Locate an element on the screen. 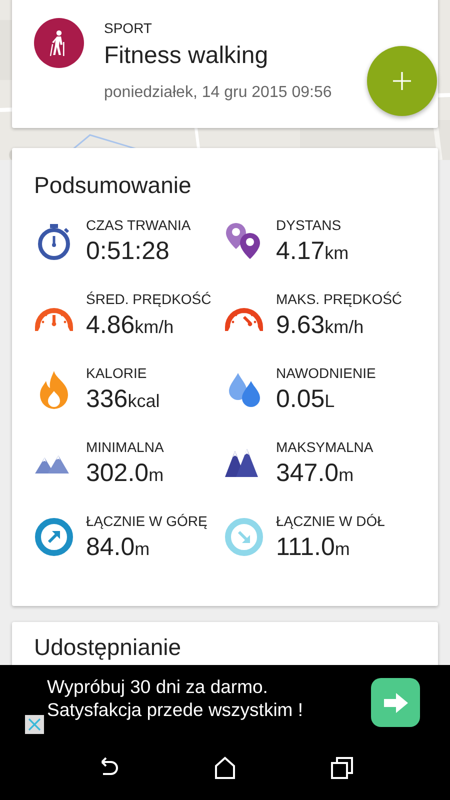 The height and width of the screenshot is (800, 450). stat-label: MINIMALNA is located at coordinates (125, 447).